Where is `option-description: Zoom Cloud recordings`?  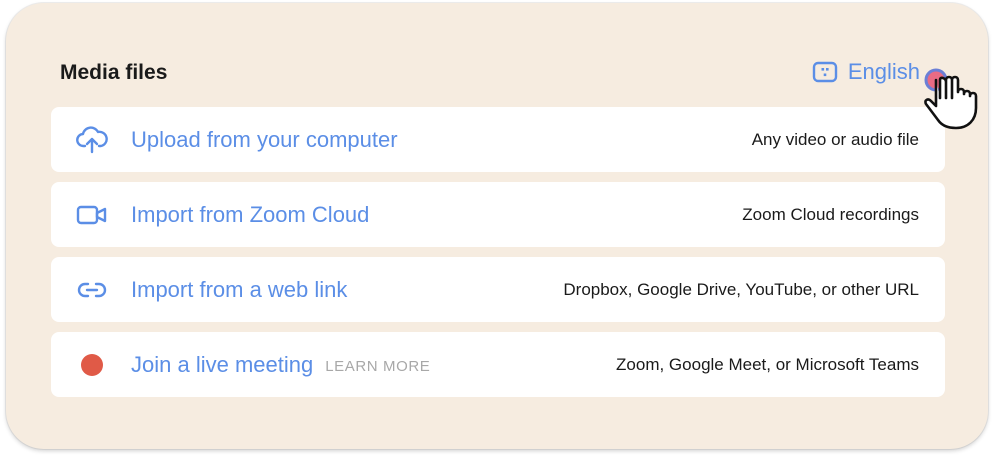
option-description: Zoom Cloud recordings is located at coordinates (830, 214).